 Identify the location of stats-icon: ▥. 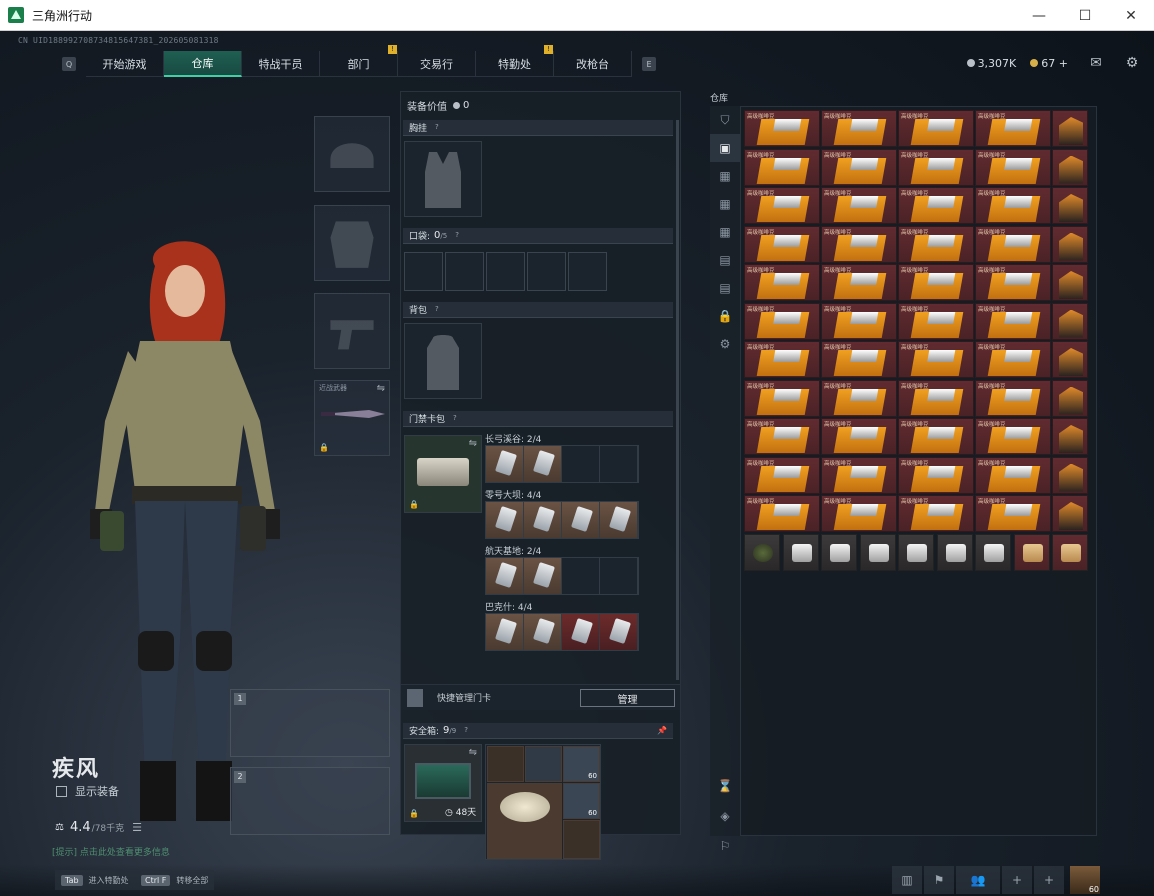
(907, 880).